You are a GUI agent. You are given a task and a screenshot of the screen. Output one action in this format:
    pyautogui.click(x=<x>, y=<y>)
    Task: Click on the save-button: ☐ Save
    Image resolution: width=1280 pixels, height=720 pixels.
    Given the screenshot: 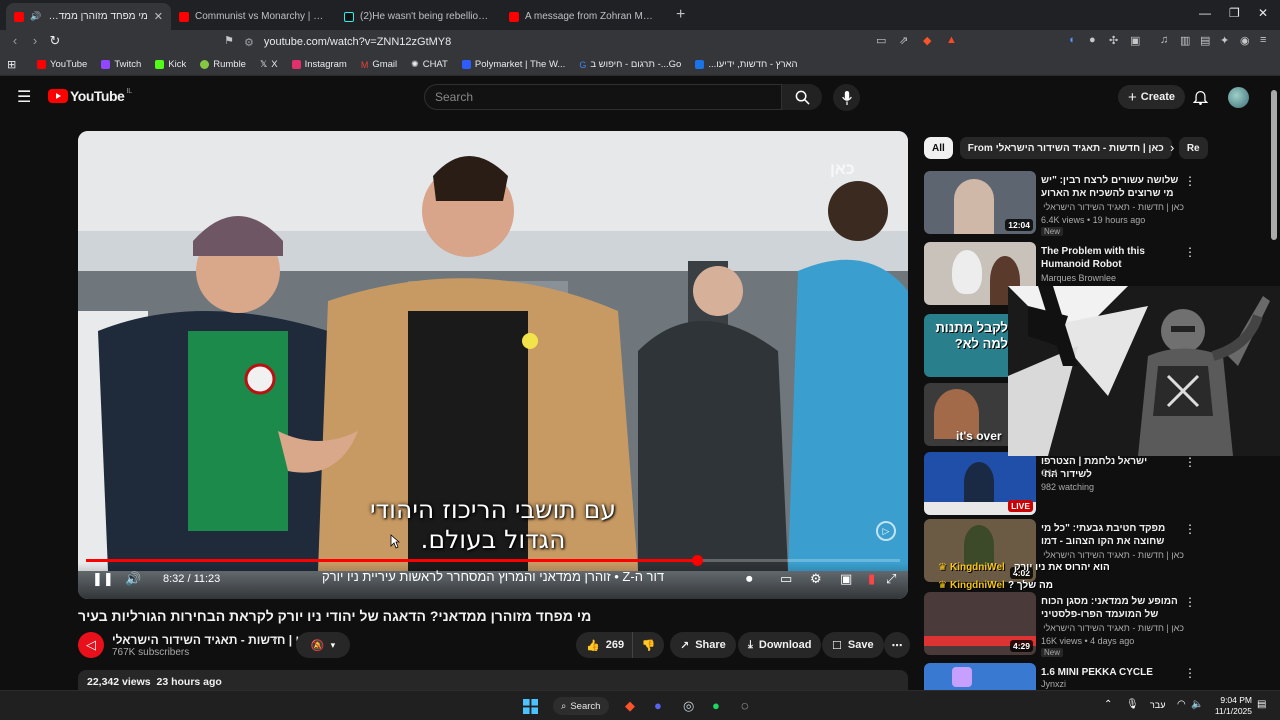 What is the action you would take?
    pyautogui.click(x=853, y=645)
    